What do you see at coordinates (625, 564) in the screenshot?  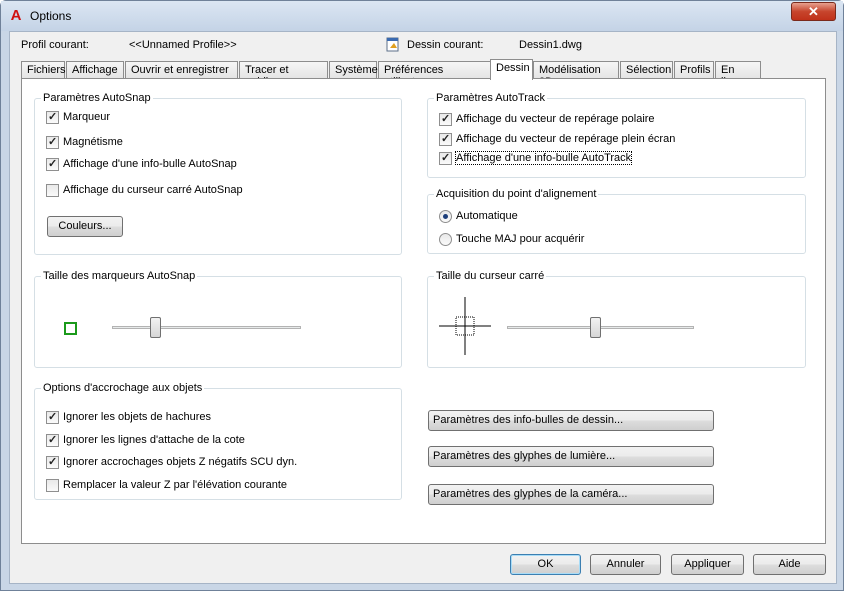 I see `cancel-button: Annuler` at bounding box center [625, 564].